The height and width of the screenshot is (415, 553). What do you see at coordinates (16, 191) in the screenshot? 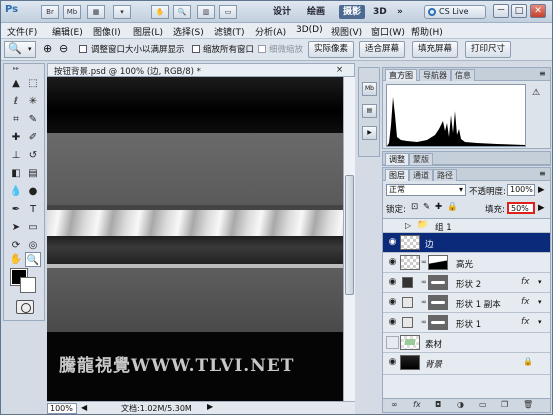
I see `blur-tool-icon: 💧` at bounding box center [16, 191].